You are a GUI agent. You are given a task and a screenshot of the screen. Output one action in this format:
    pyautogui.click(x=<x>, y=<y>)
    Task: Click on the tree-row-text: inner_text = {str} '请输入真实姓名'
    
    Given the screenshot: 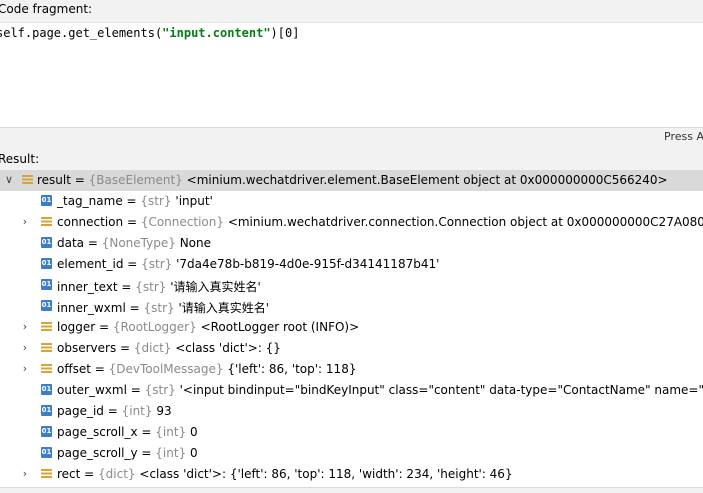 What is the action you would take?
    pyautogui.click(x=159, y=287)
    